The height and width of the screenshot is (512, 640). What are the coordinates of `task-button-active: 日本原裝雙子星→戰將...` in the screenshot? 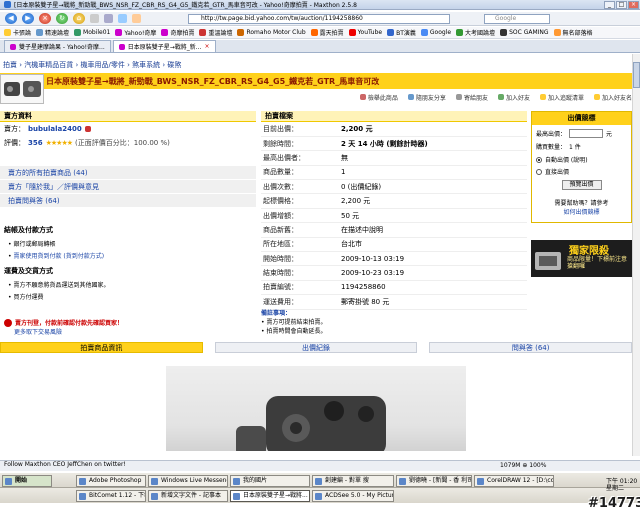 It's located at (270, 496).